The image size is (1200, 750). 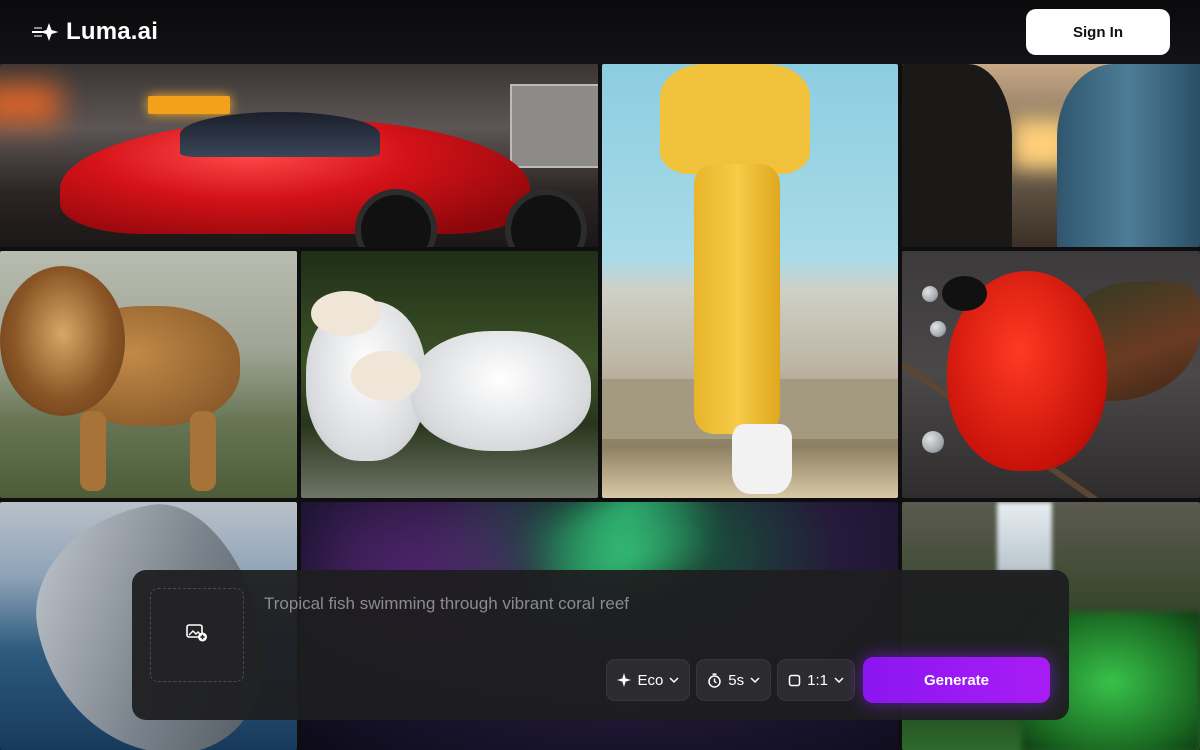 I want to click on gallery-tile-cardinal, so click(x=1051, y=374).